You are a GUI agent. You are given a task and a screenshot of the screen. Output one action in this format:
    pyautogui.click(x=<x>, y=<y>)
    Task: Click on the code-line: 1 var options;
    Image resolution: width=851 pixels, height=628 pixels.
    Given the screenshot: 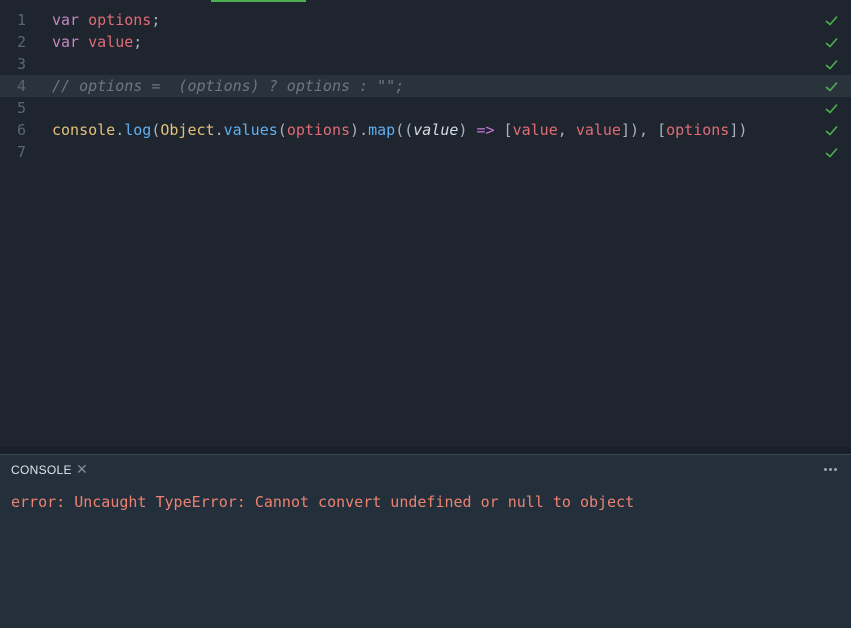 What is the action you would take?
    pyautogui.click(x=425, y=20)
    